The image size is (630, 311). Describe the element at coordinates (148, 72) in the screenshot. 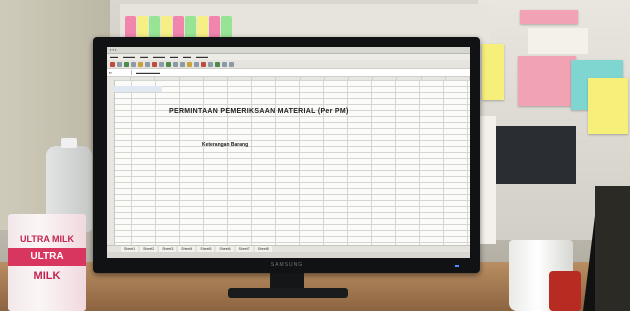

I see `formula-content: ▬▬▬▬▬▬` at that location.